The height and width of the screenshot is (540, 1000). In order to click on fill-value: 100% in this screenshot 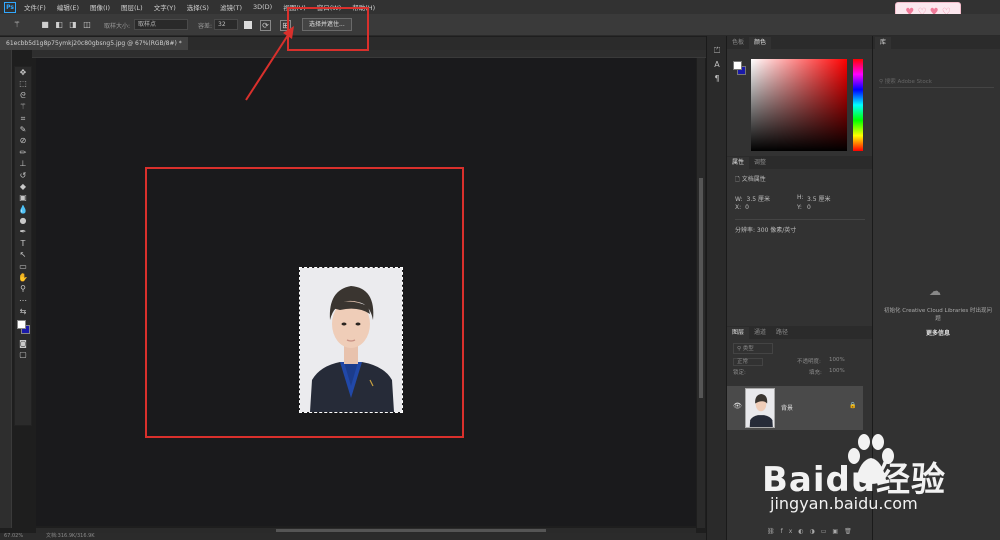, I will do `click(837, 371)`.